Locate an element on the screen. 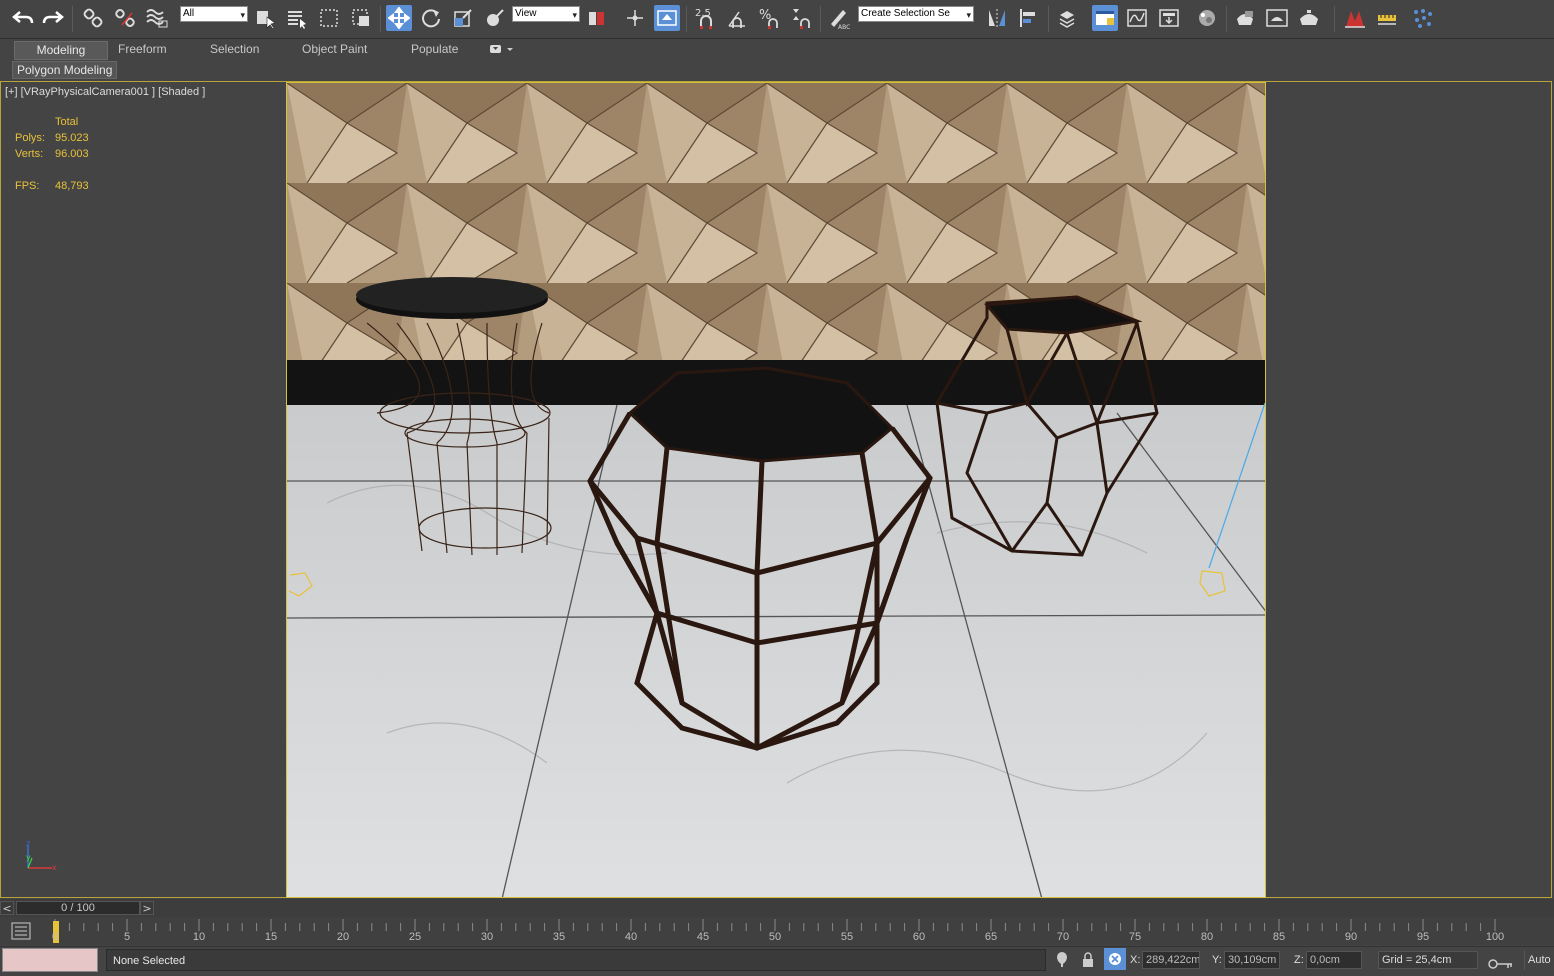  next-frame-button: > is located at coordinates (147, 908).